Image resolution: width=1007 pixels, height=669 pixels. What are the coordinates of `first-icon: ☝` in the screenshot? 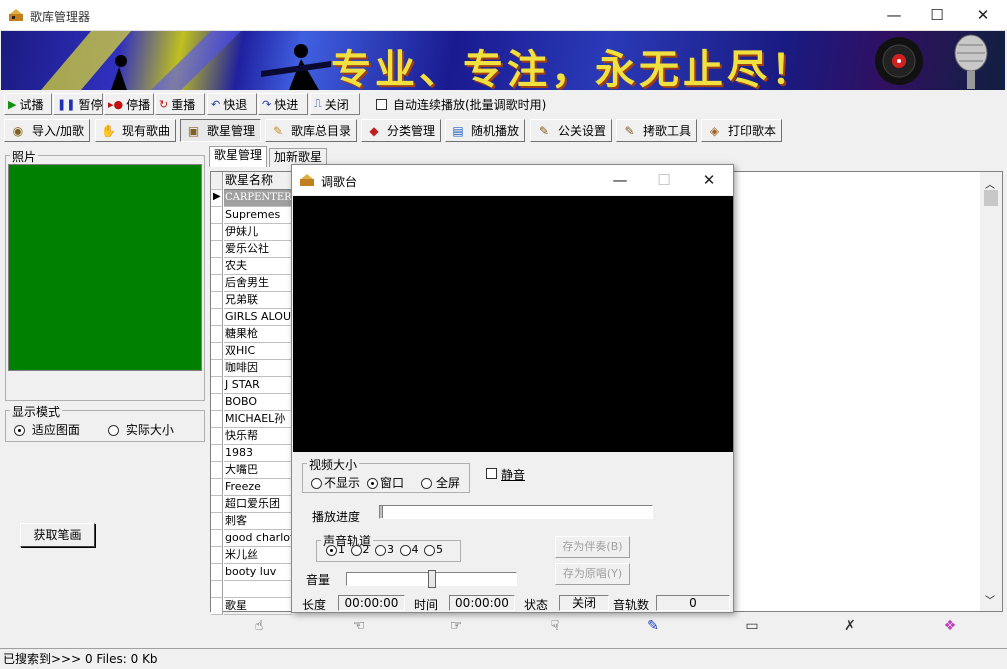 It's located at (259, 627).